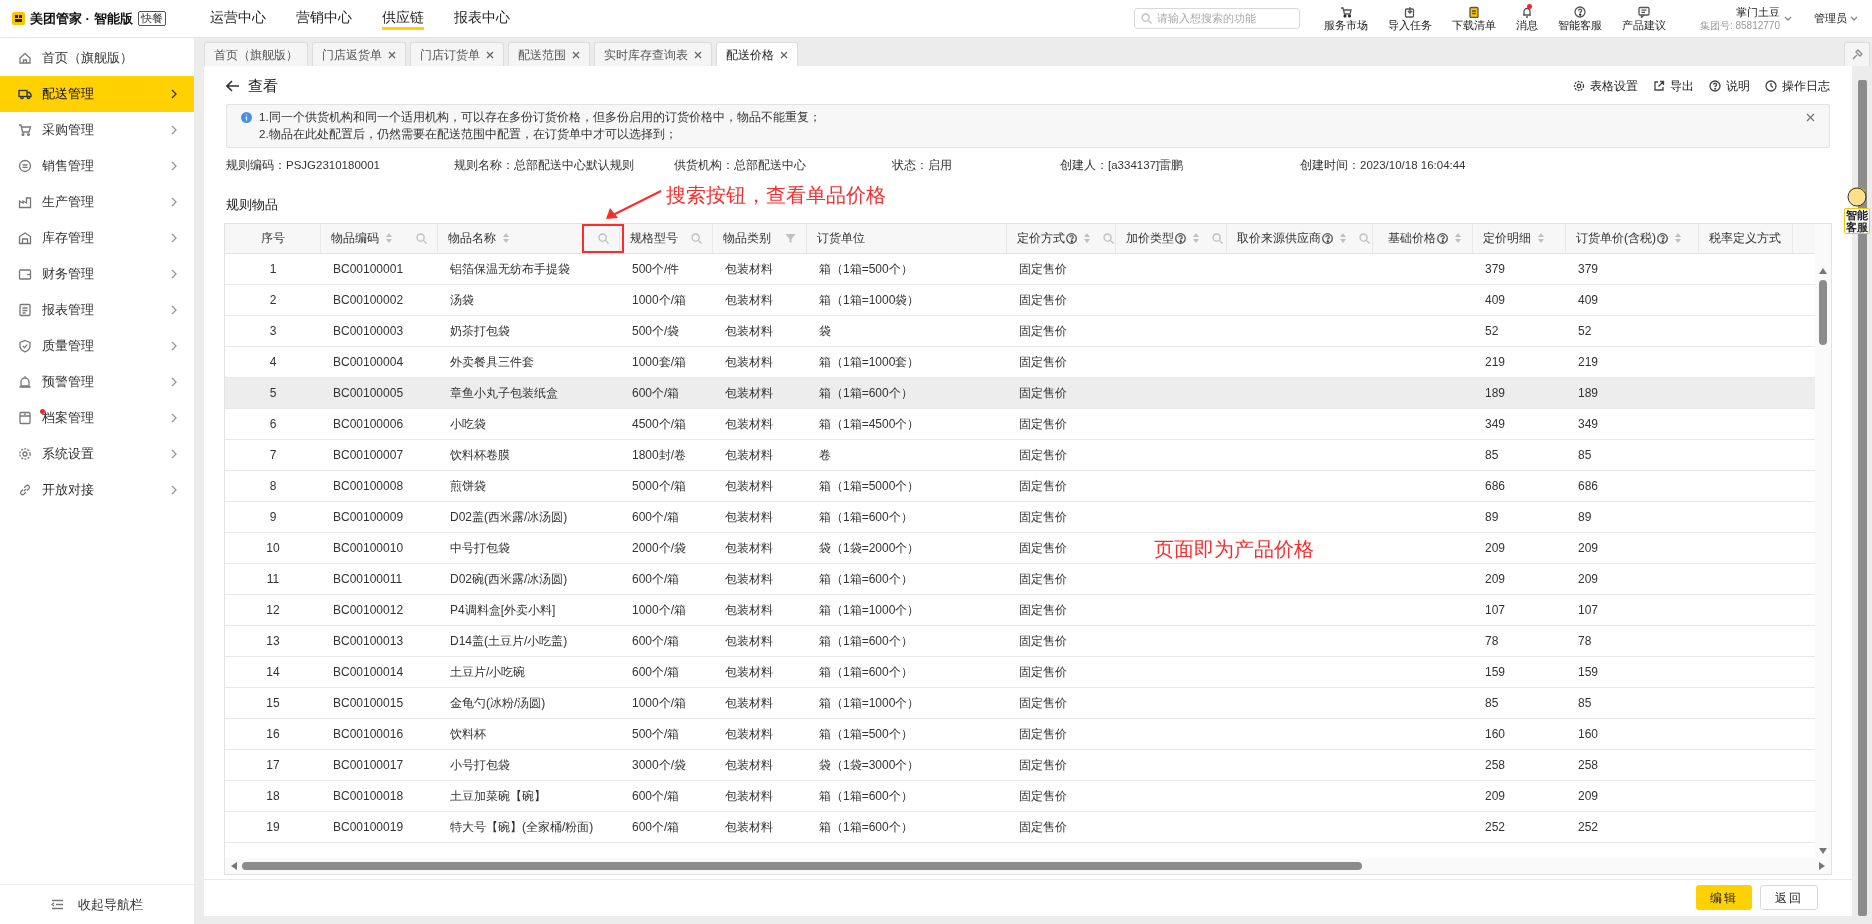 The height and width of the screenshot is (924, 1872). What do you see at coordinates (1745, 239) in the screenshot?
I see `column-header-label: 税率定义方式` at bounding box center [1745, 239].